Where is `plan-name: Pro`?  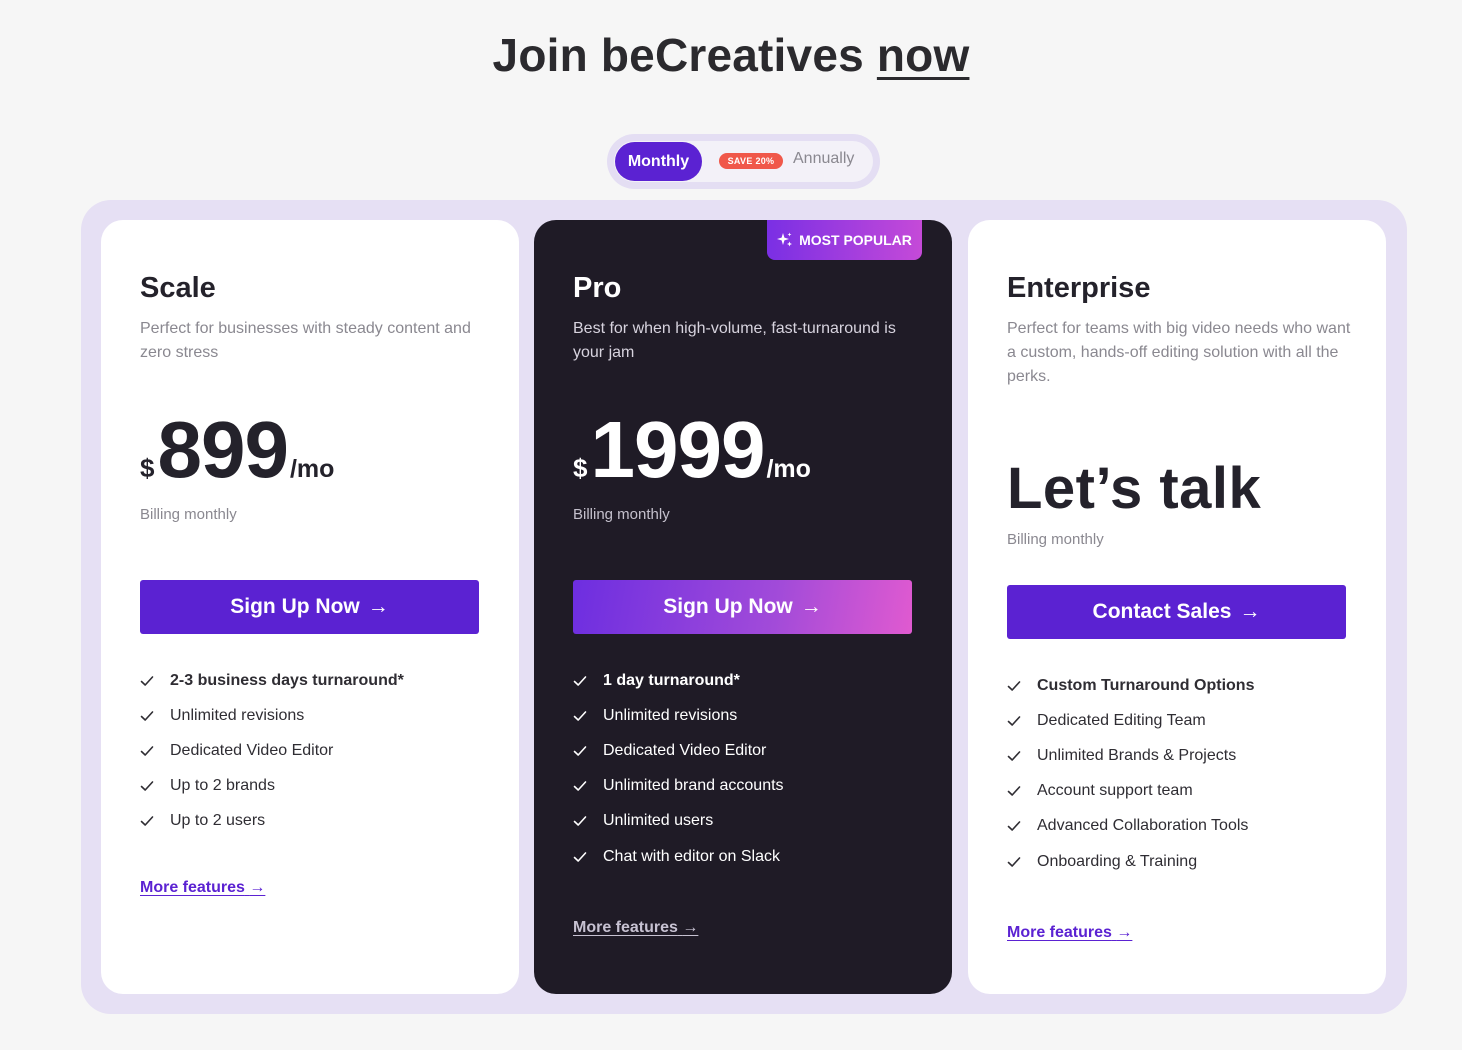 plan-name: Pro is located at coordinates (597, 288).